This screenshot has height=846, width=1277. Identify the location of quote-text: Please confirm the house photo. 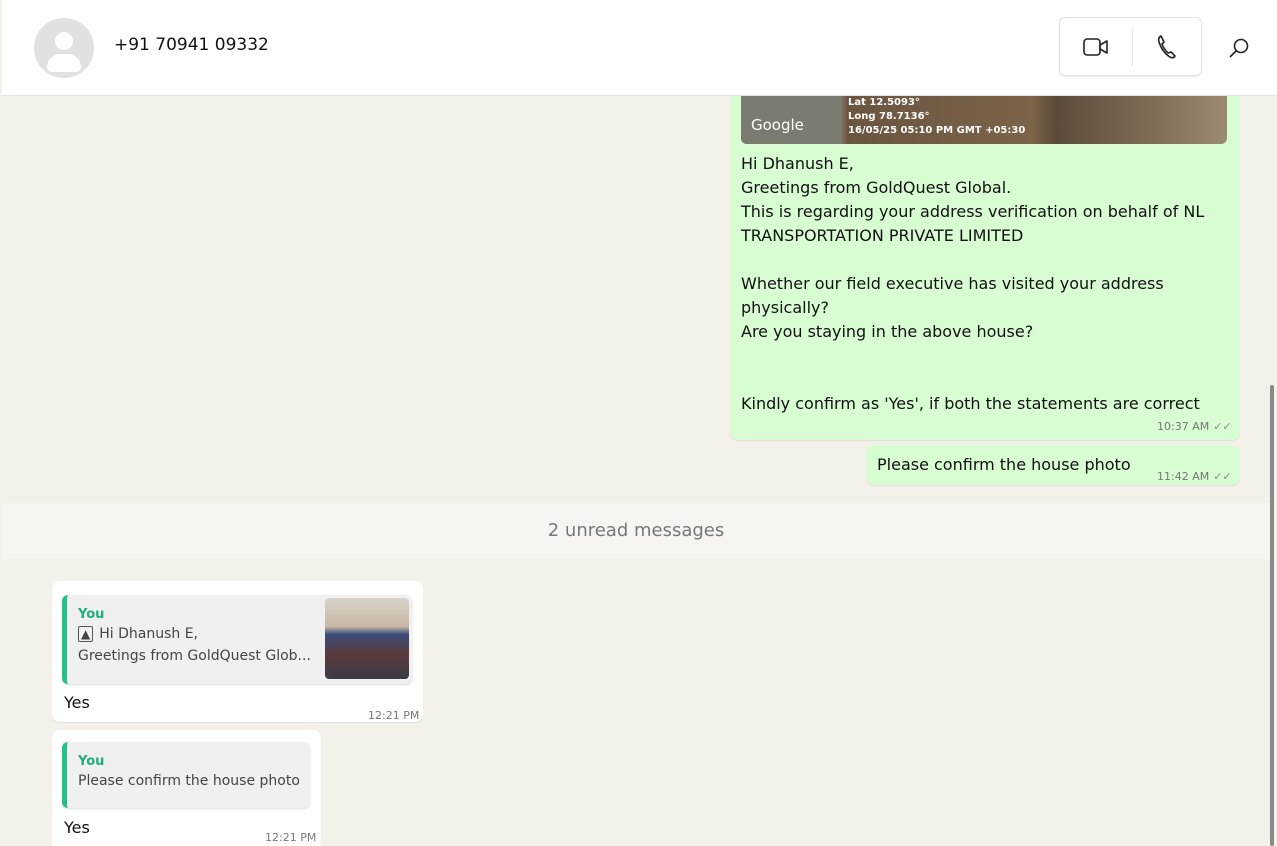
(189, 781).